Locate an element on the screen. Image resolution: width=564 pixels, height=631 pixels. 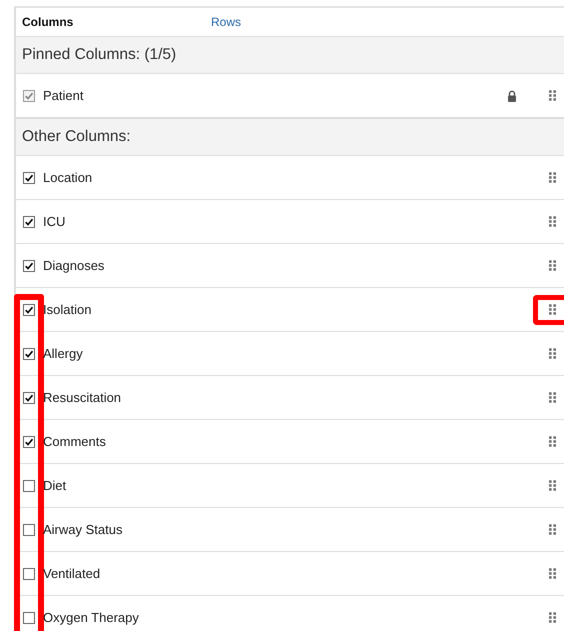
drag-handle-icon is located at coordinates (548, 309).